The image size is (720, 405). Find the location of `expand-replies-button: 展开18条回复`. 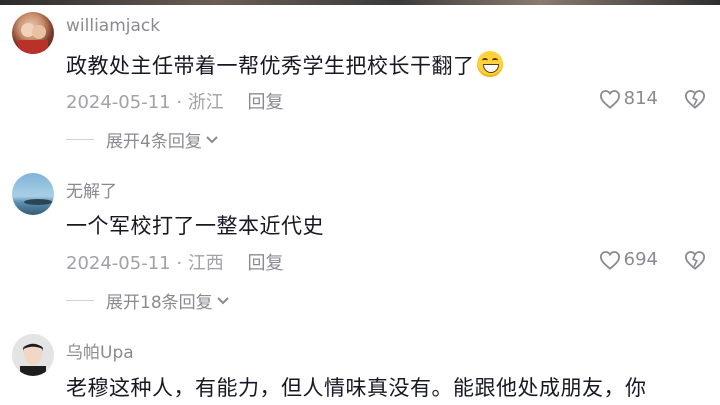

expand-replies-button: 展开18条回复 is located at coordinates (148, 300).